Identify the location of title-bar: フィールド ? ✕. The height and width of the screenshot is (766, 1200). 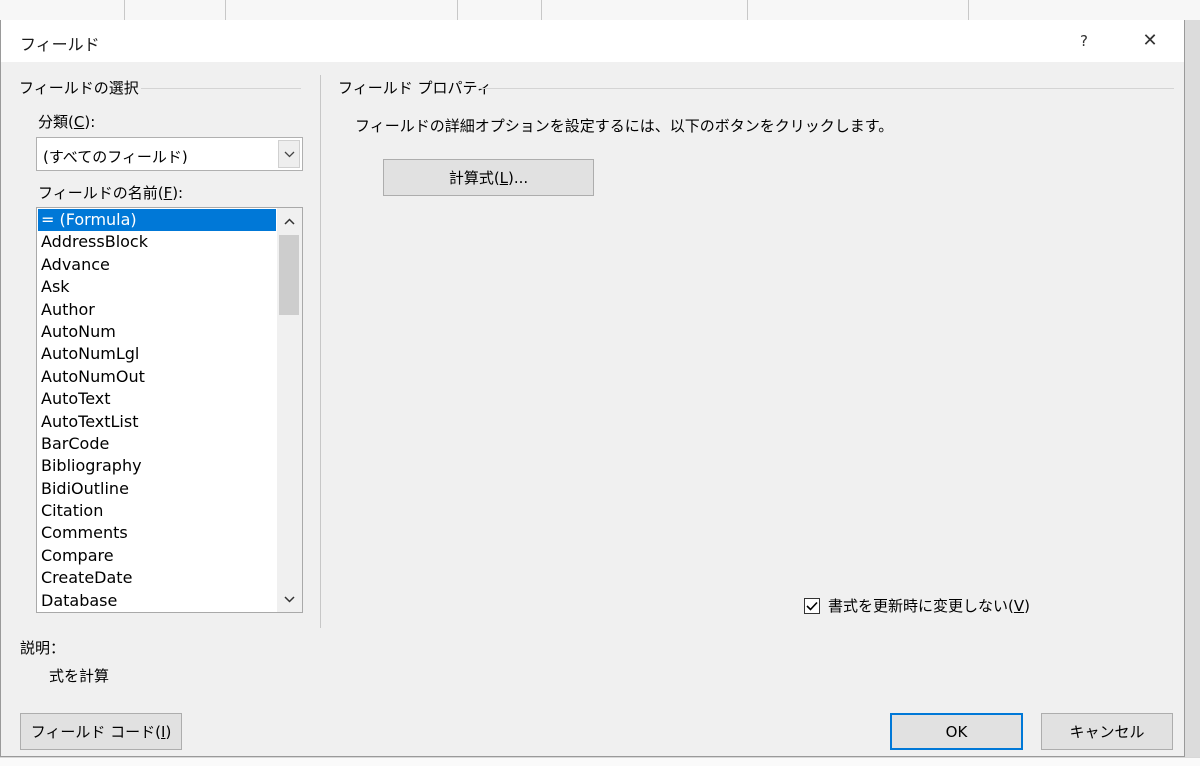
(592, 41).